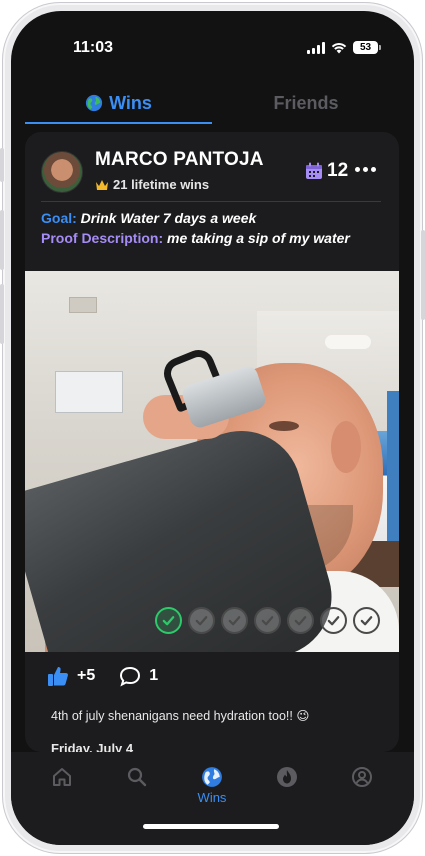 The height and width of the screenshot is (856, 425). I want to click on photo-jug, so click(393, 466).